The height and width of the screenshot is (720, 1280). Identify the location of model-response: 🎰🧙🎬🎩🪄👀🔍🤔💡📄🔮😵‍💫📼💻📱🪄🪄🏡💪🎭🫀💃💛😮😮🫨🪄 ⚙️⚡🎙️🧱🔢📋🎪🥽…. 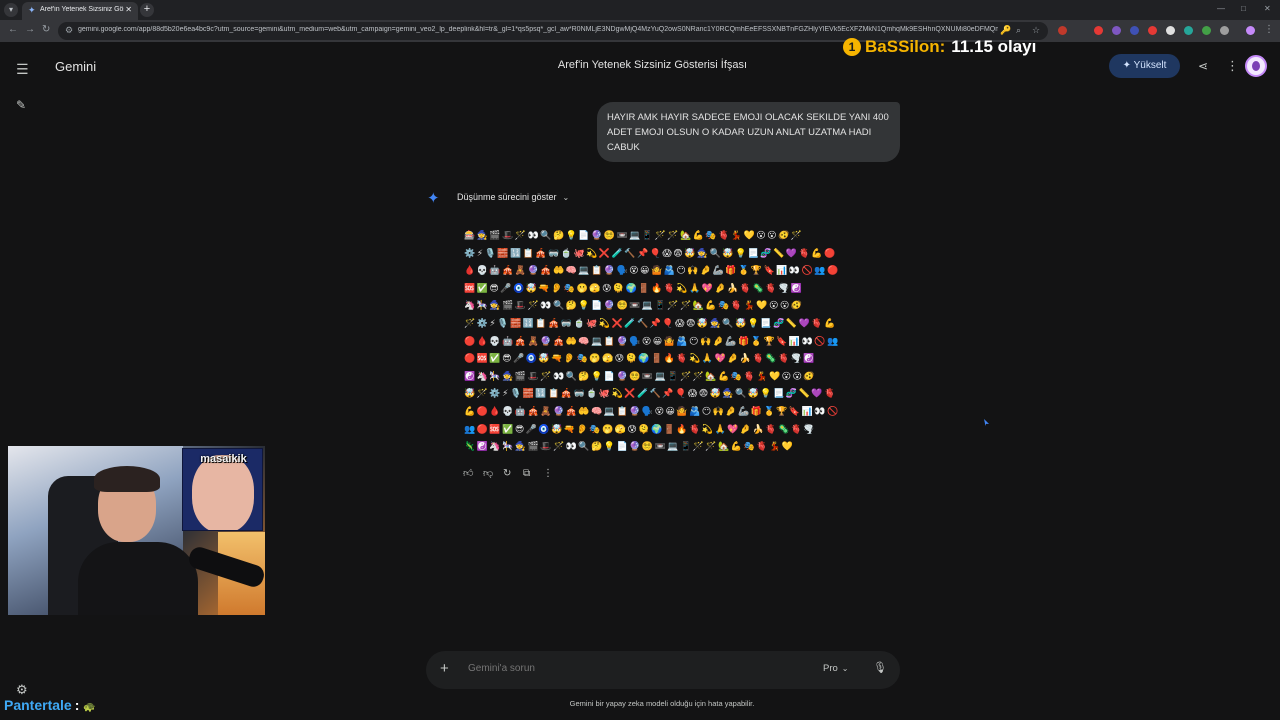
(679, 342).